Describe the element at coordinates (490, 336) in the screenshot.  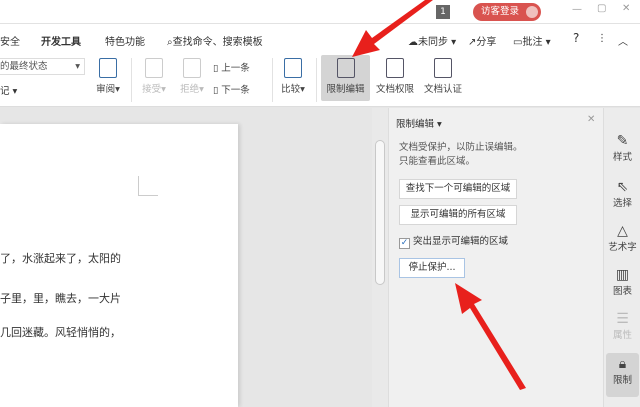
I see `arrow-to-stop-protection` at that location.